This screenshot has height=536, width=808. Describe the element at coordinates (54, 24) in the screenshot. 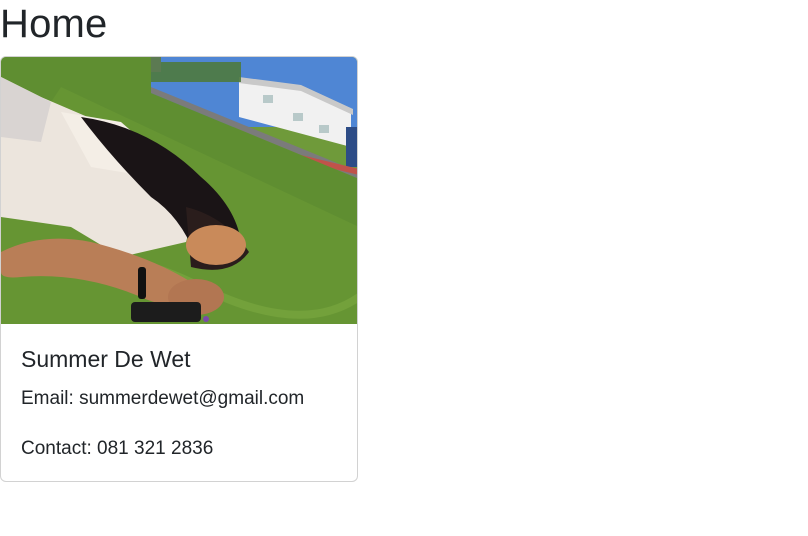

I see `page-title: Home` at that location.